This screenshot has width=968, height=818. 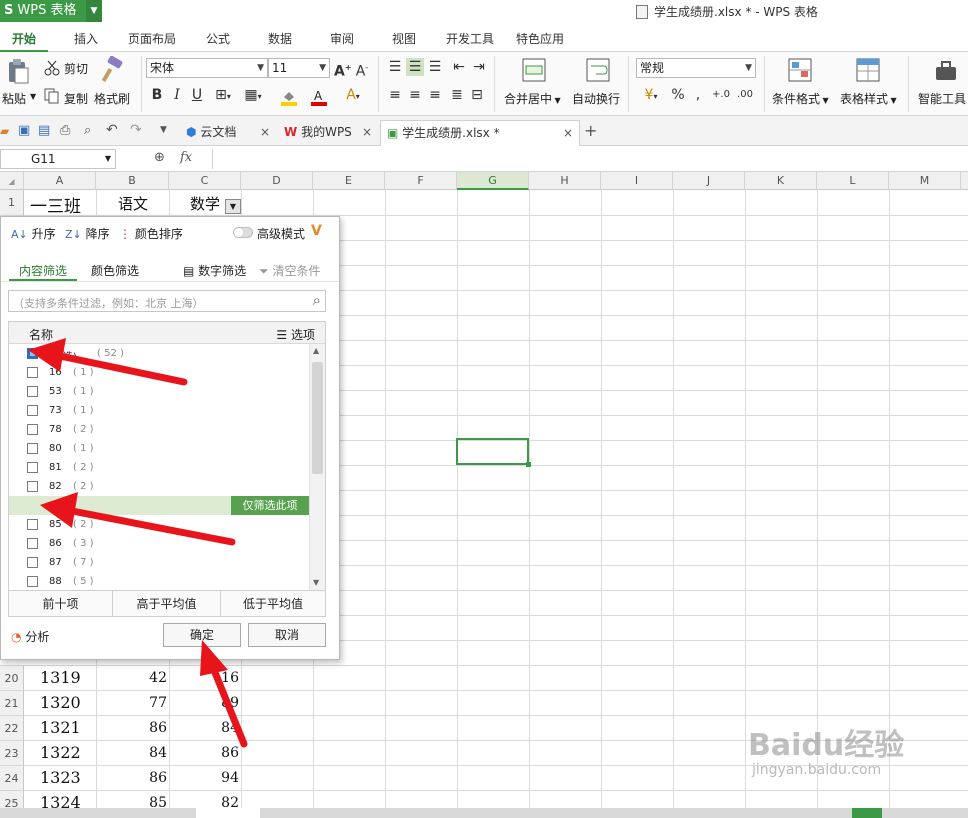 I want to click on cut-button: 剪切, so click(x=76, y=68).